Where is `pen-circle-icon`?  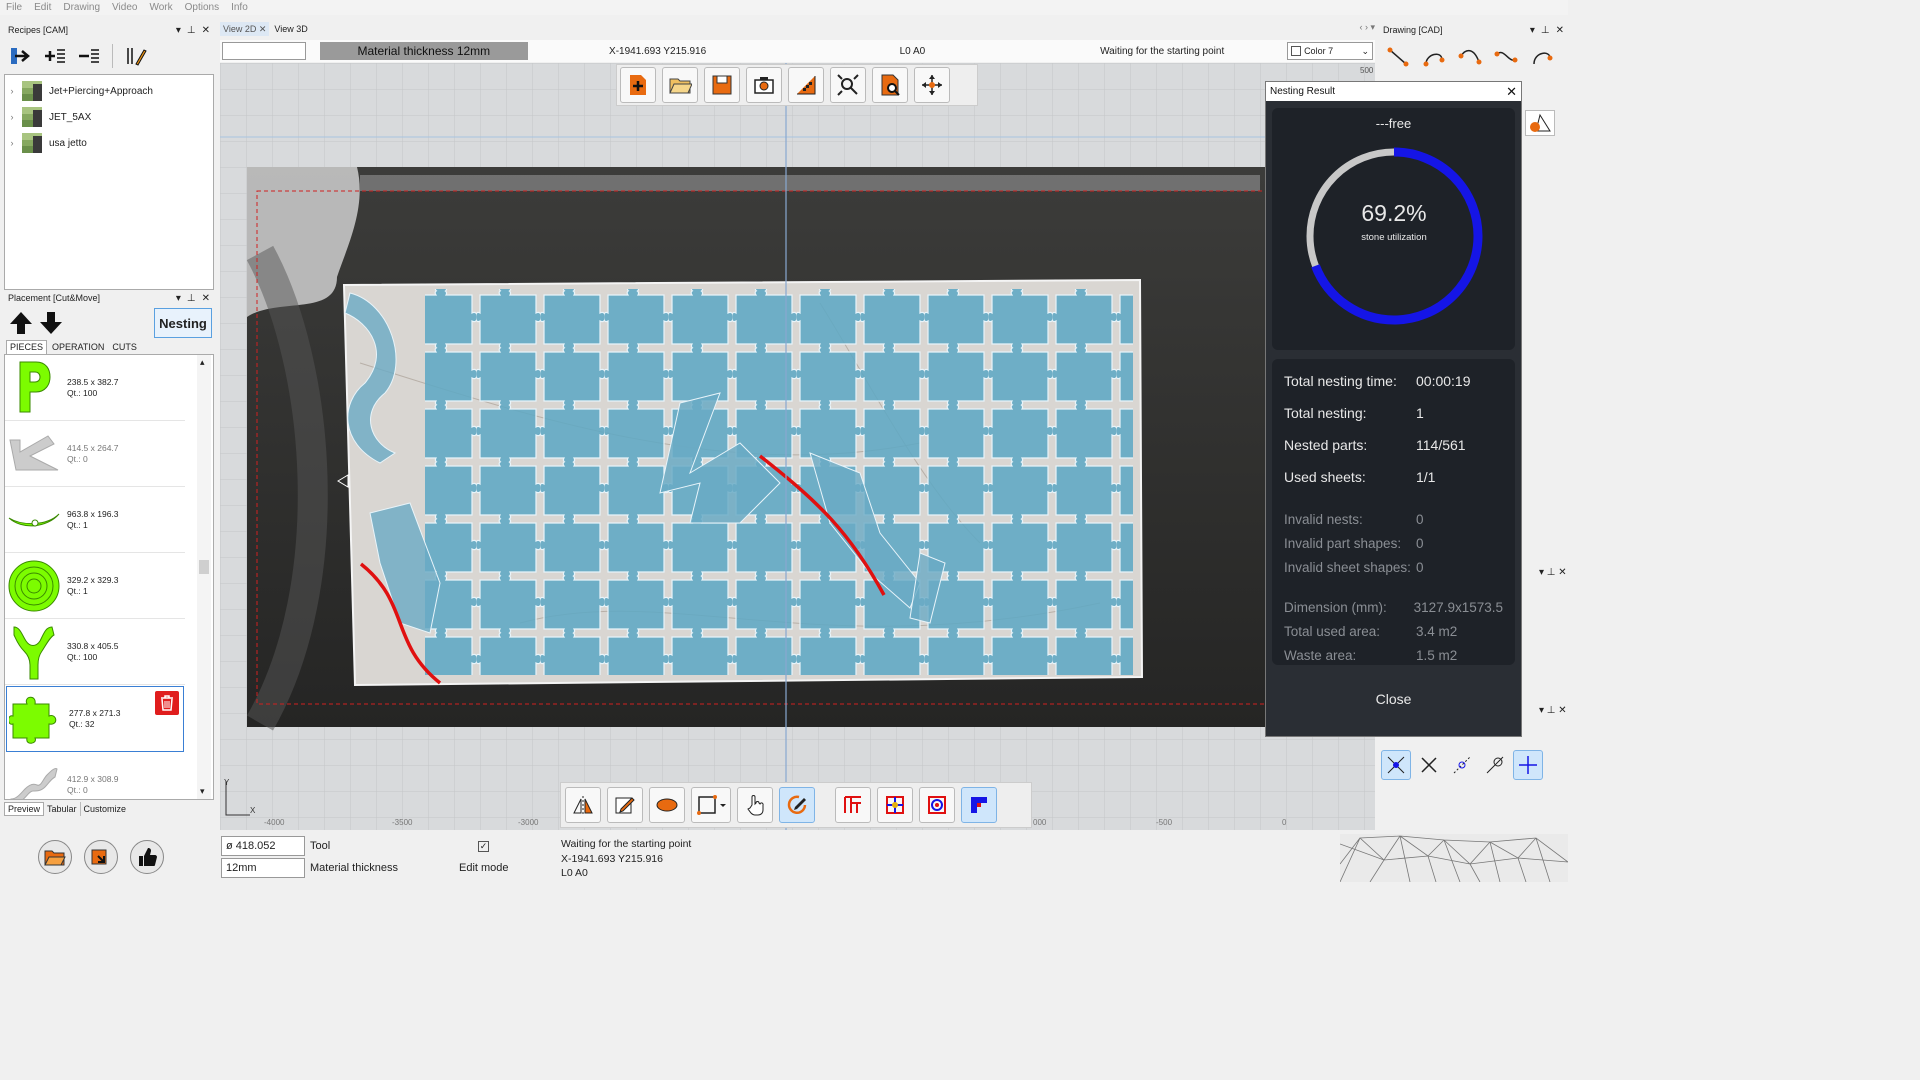
pen-circle-icon is located at coordinates (797, 804).